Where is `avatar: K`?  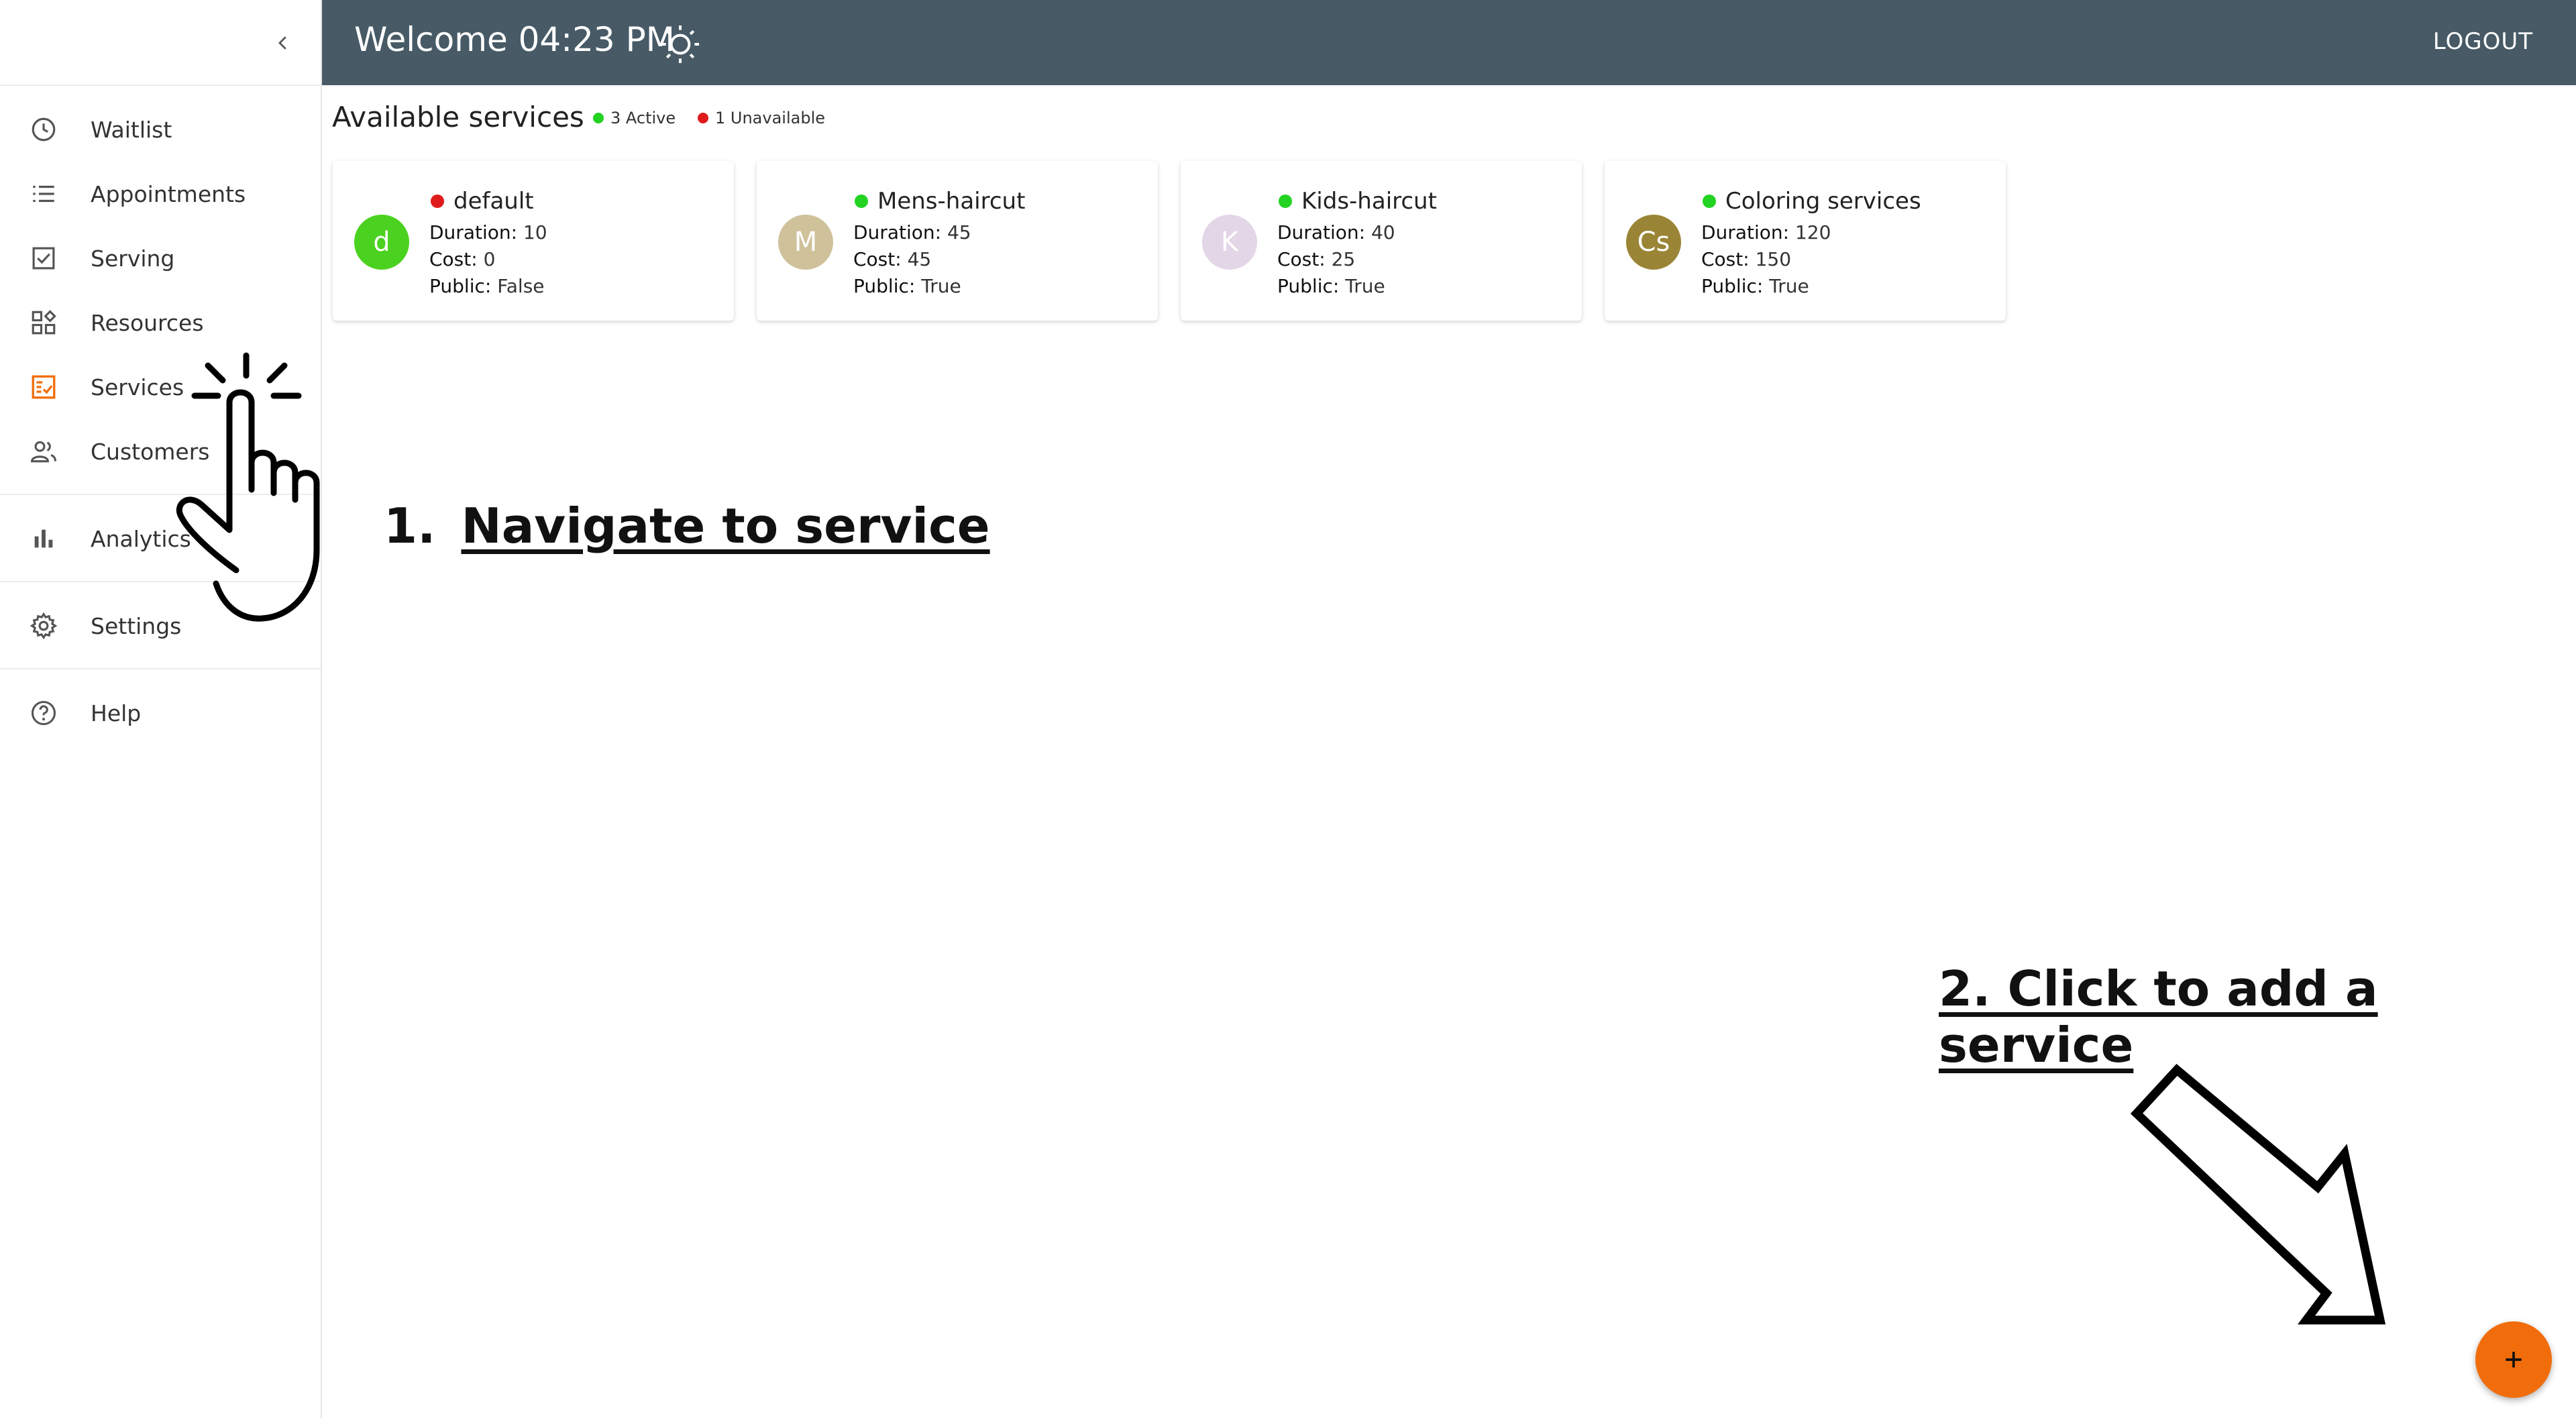 avatar: K is located at coordinates (1229, 242).